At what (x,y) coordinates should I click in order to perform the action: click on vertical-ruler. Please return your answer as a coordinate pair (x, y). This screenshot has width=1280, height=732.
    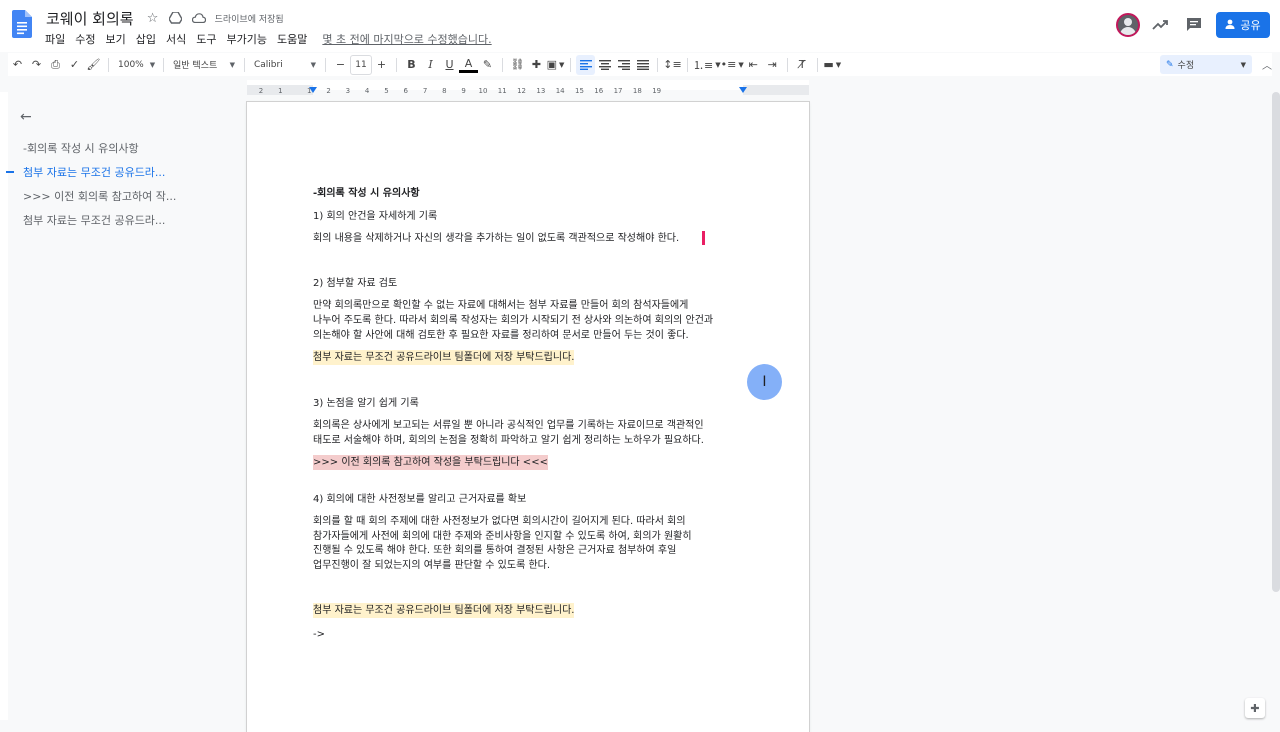
    Looking at the image, I should click on (4, 406).